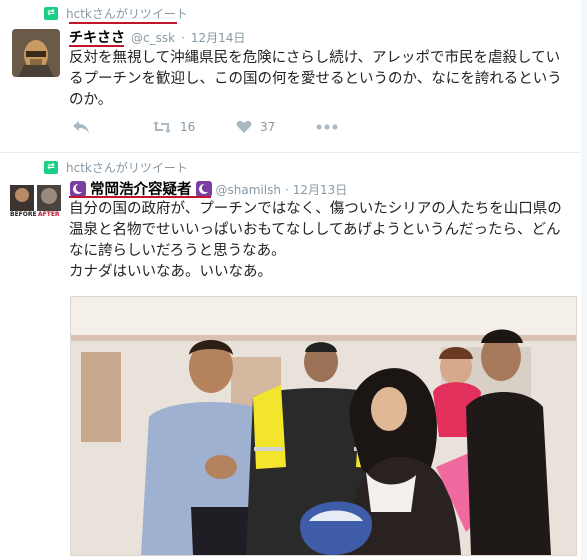 The width and height of the screenshot is (587, 560). I want to click on retweet-button: 16, so click(194, 127).